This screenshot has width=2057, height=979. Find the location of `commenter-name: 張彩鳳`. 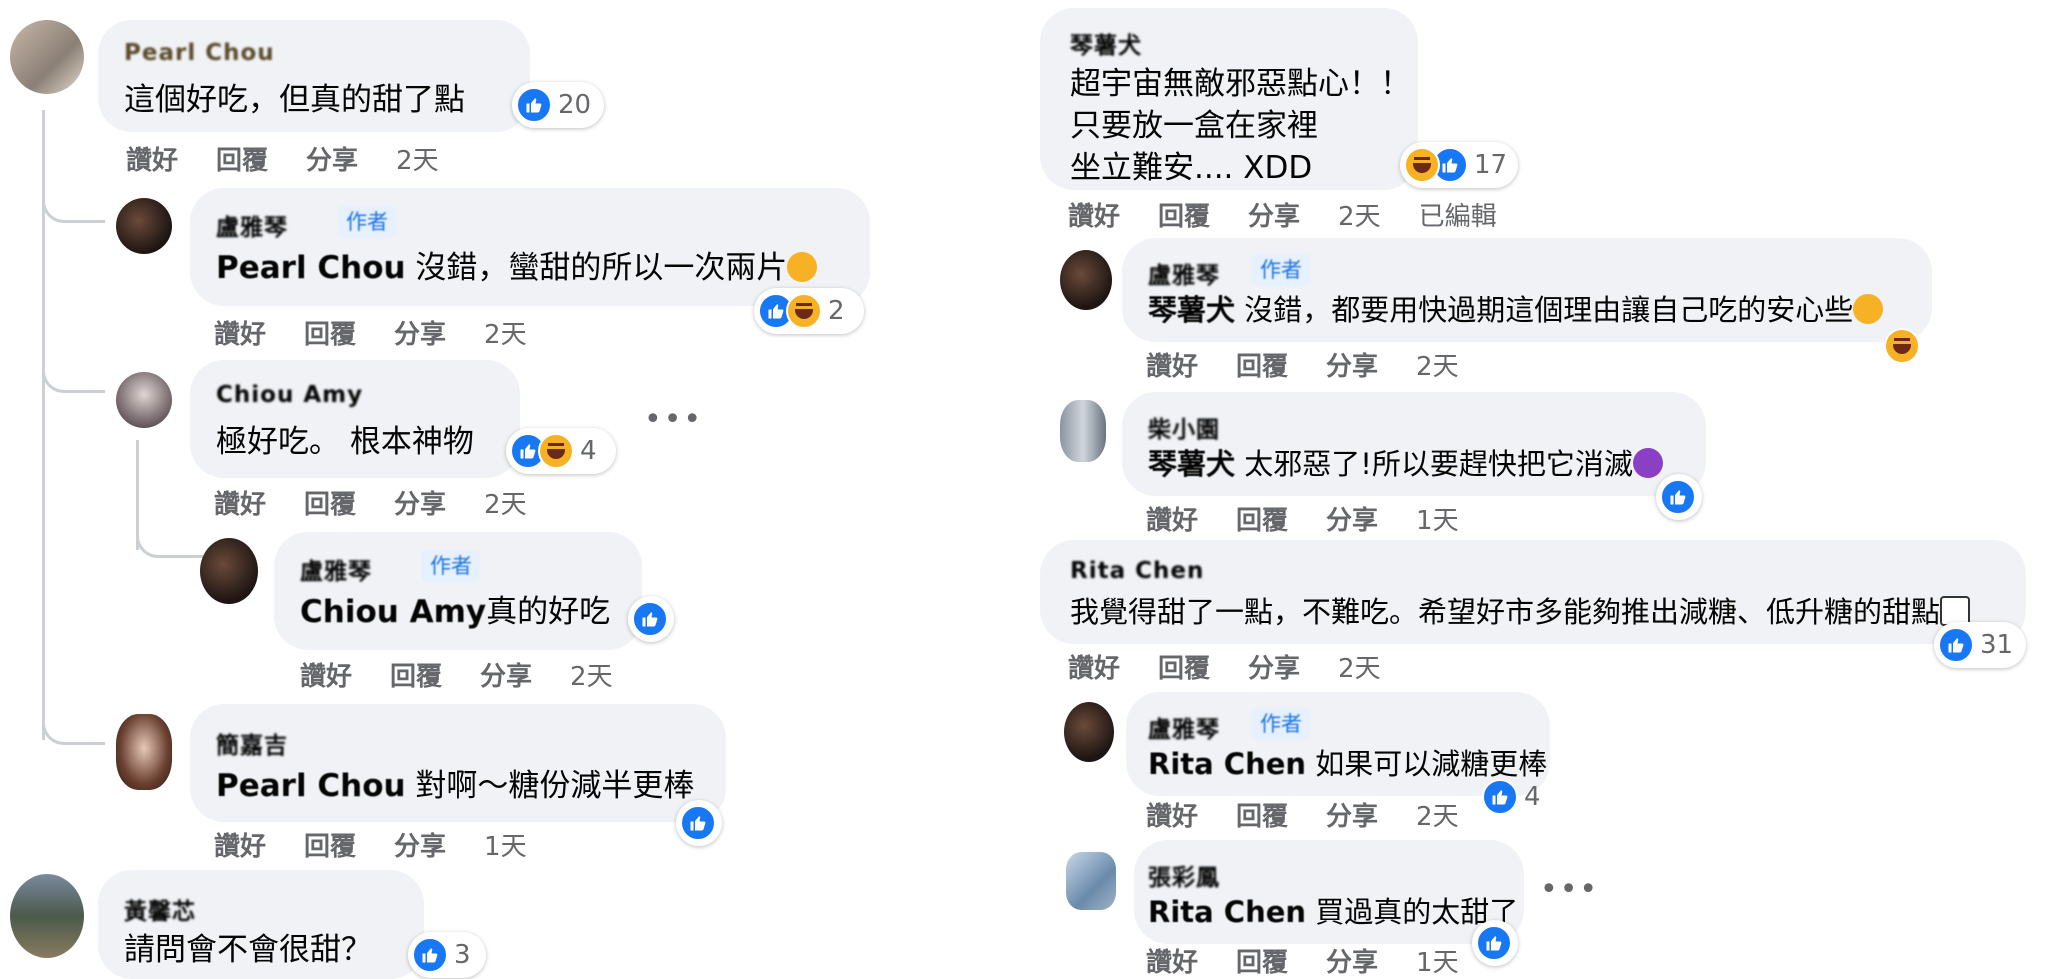

commenter-name: 張彩鳳 is located at coordinates (1184, 875).